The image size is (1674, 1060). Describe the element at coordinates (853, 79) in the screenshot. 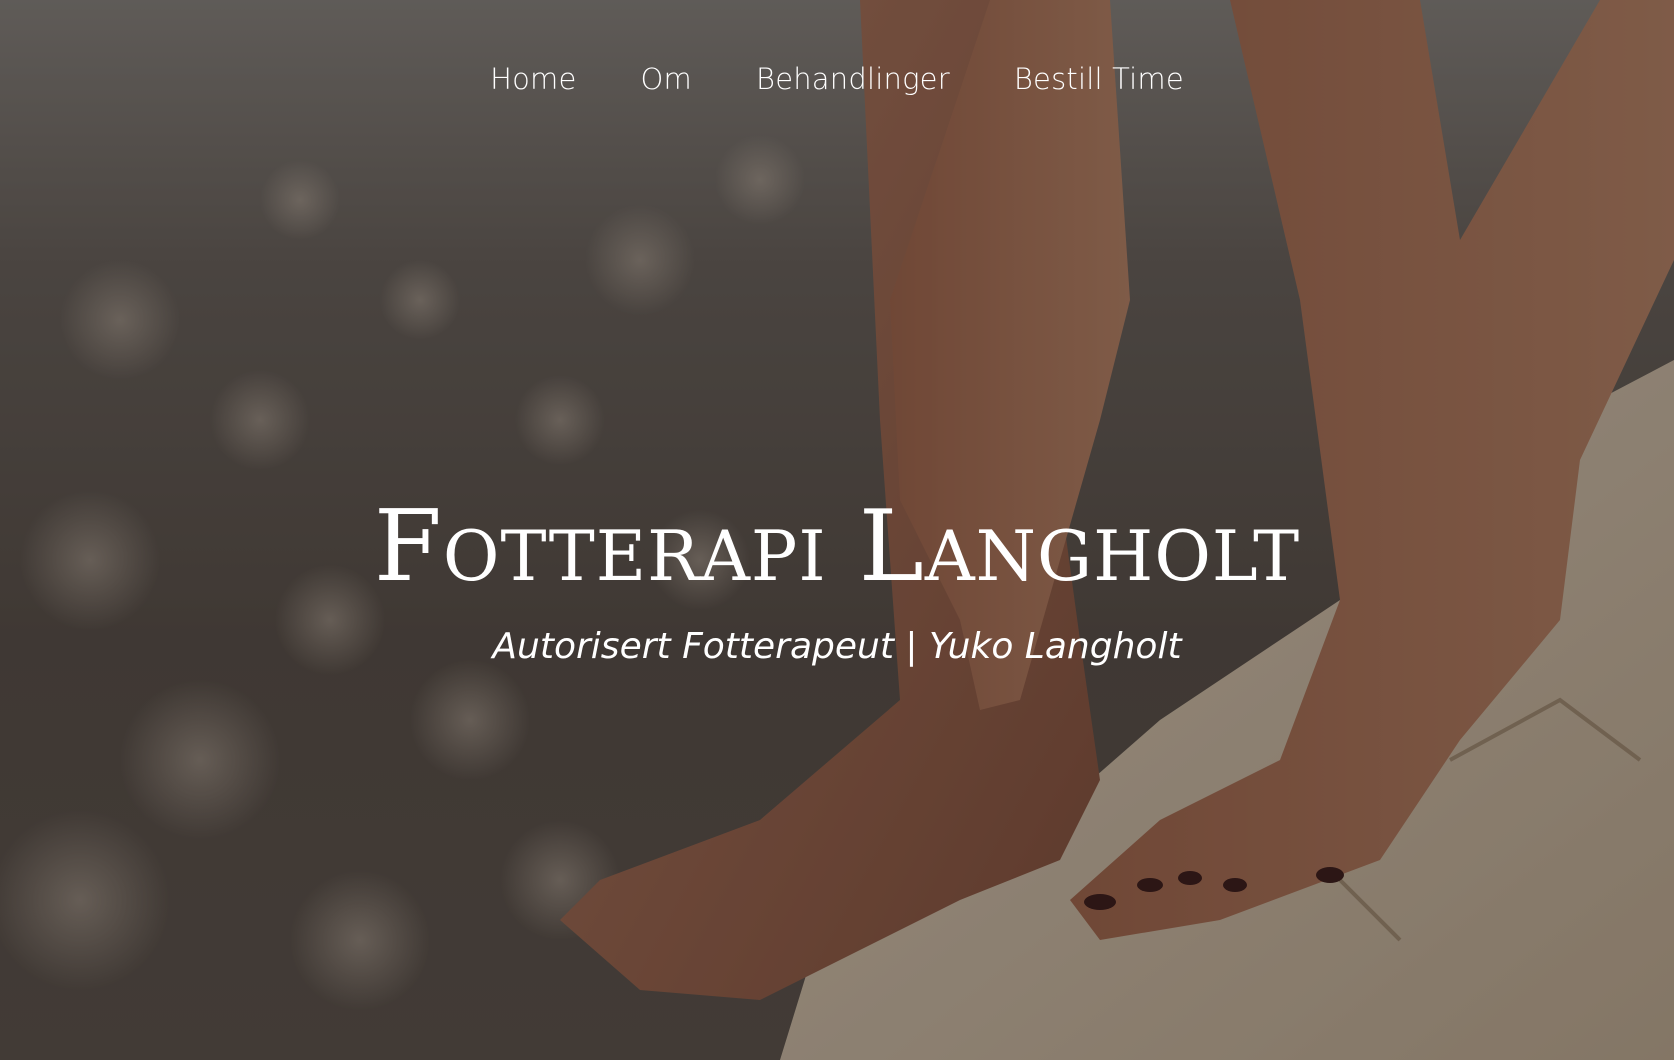

I see `nav-link-behandlinger: Behandlinger` at that location.